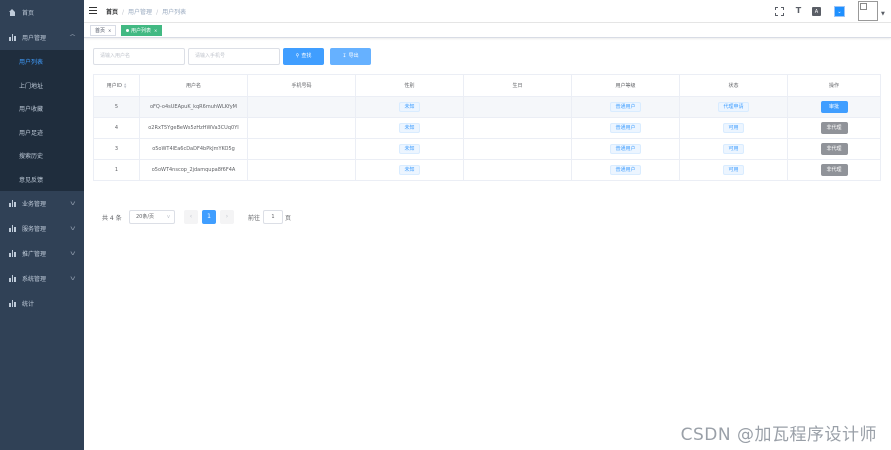 This screenshot has width=891, height=450. I want to click on tag-user-list: 用户列表 ×, so click(142, 30).